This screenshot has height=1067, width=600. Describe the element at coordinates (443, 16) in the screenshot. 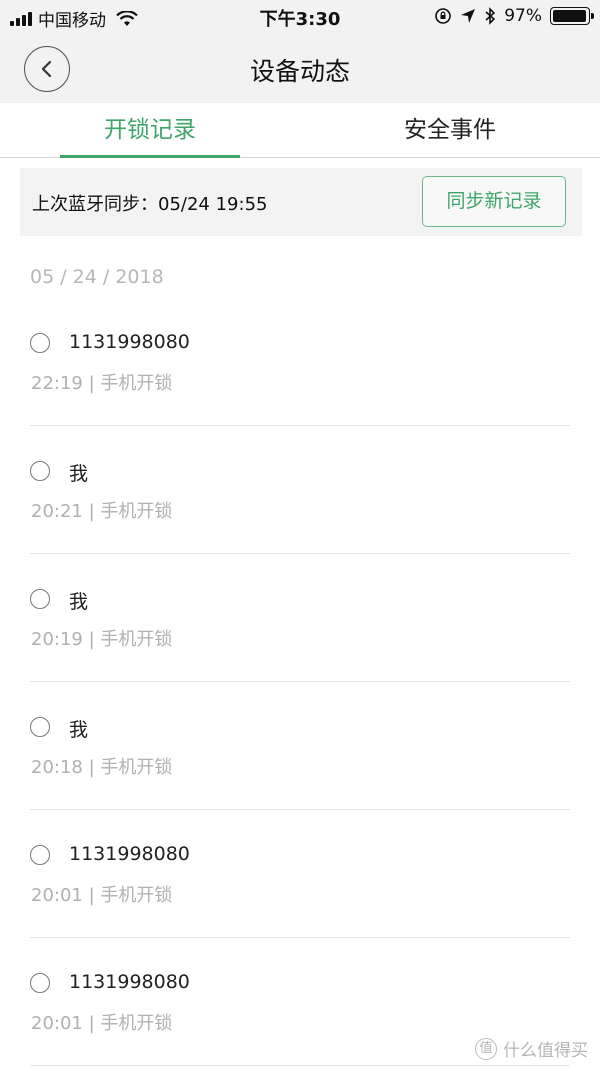

I see `rotation-lock-icon` at that location.